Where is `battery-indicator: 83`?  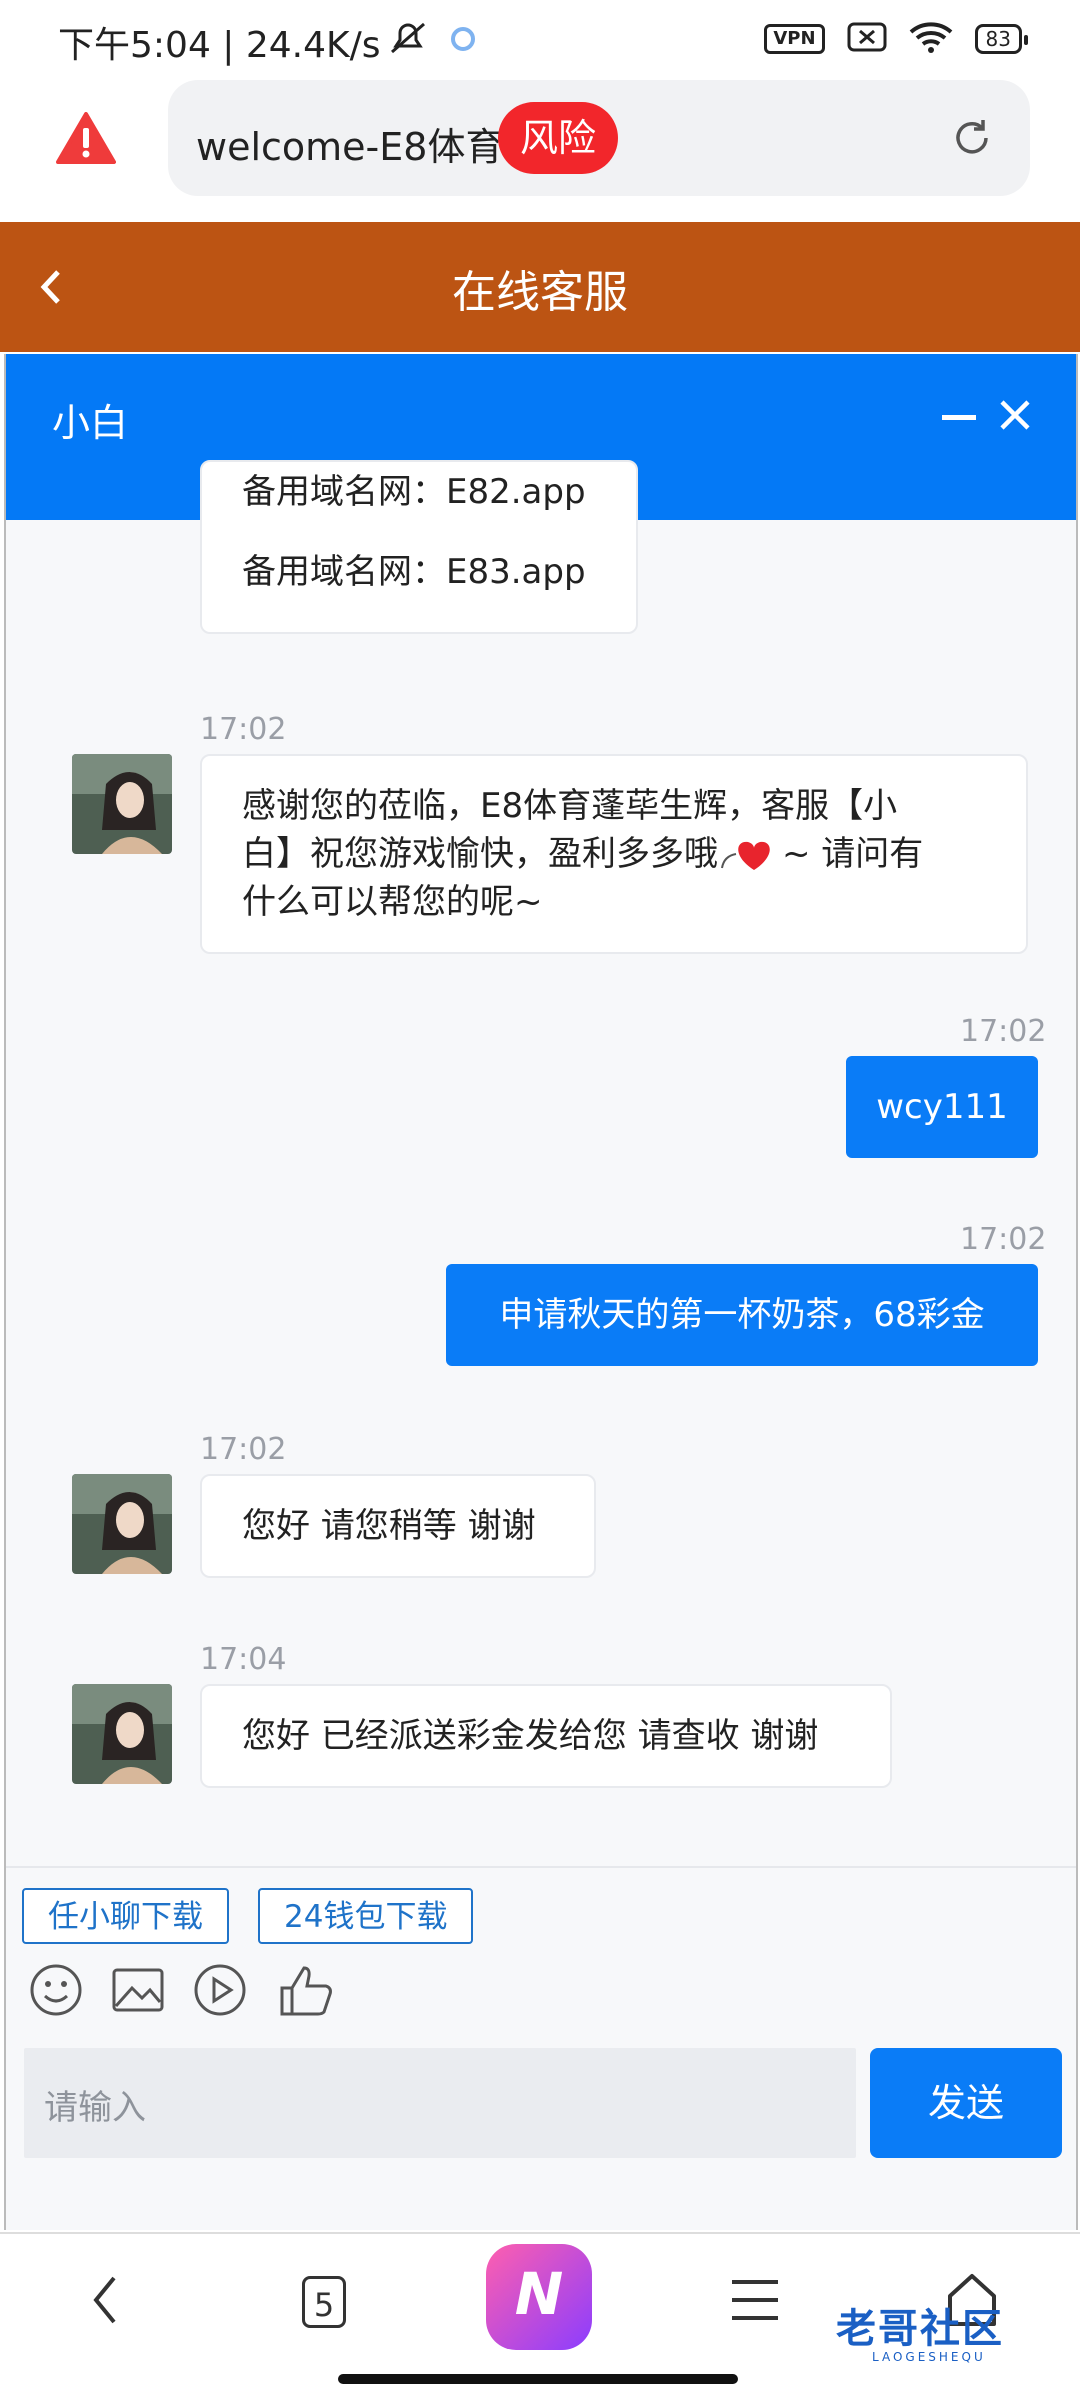 battery-indicator: 83 is located at coordinates (1001, 39).